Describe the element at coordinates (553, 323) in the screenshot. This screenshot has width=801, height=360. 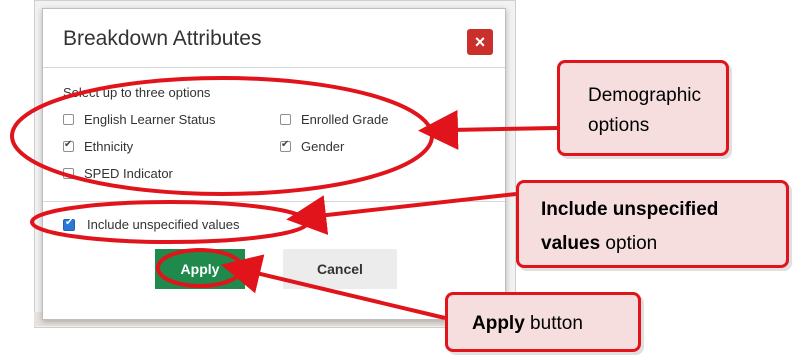
I see `callout-text: button` at that location.